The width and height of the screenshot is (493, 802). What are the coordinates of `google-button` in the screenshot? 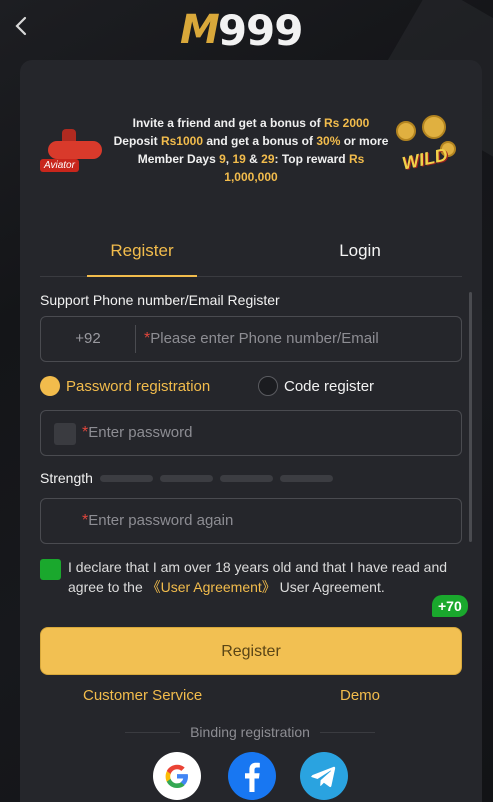 It's located at (177, 776).